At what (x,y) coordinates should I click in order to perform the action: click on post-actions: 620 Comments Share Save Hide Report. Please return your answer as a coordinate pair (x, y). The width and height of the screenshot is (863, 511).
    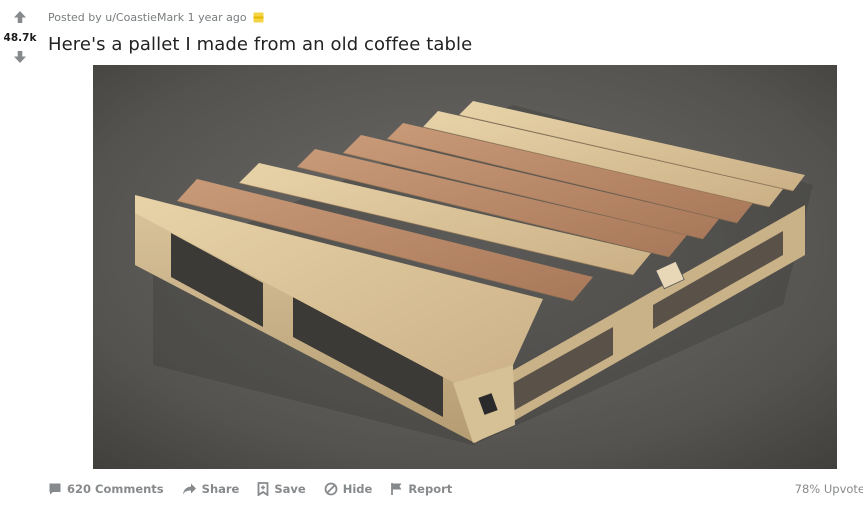
    Looking at the image, I should click on (454, 489).